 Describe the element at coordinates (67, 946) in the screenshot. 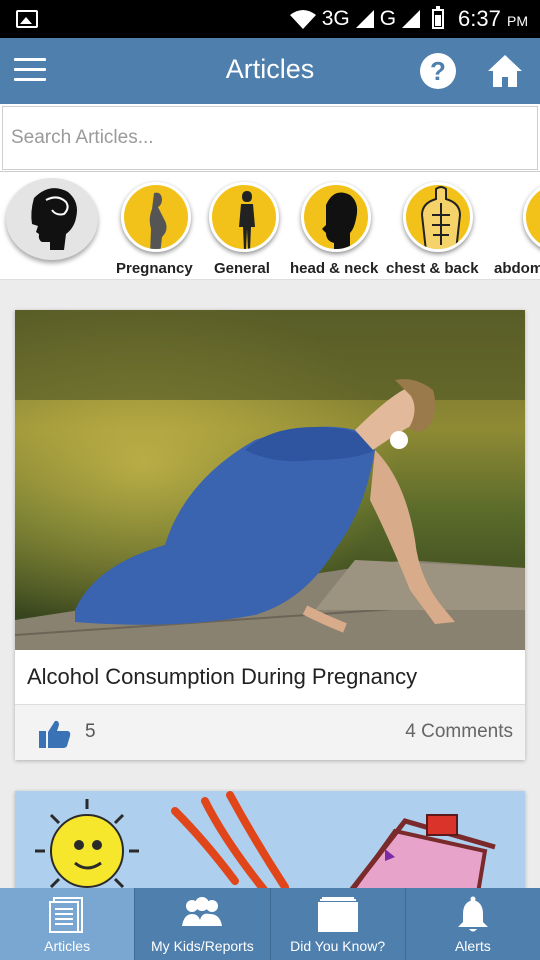

I see `nav-label: Articles` at that location.